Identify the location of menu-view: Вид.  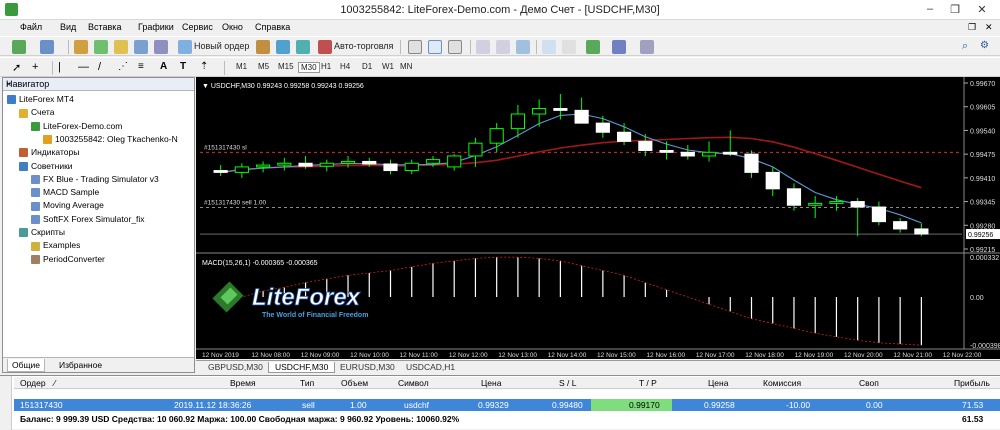
(68, 27).